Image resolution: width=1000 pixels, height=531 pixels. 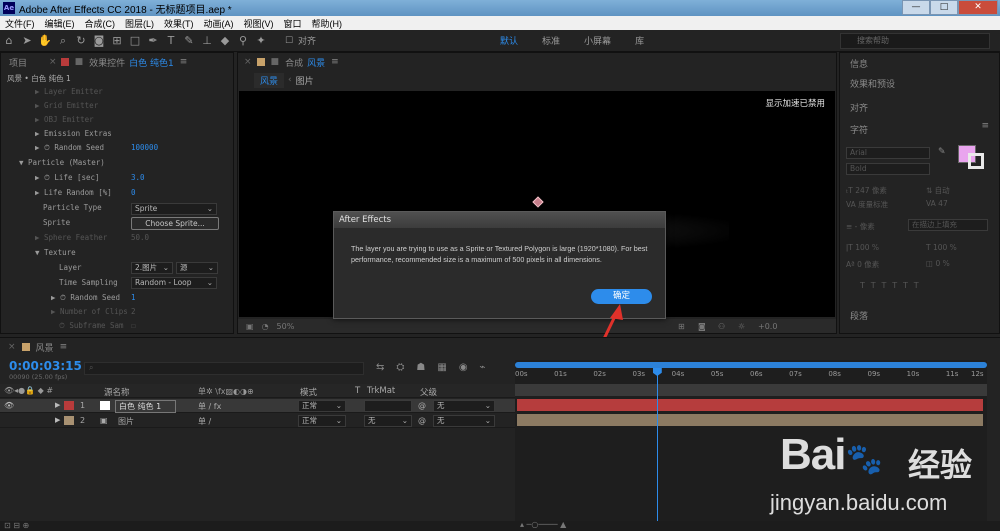 I want to click on panel-info: 信息, so click(x=859, y=63).